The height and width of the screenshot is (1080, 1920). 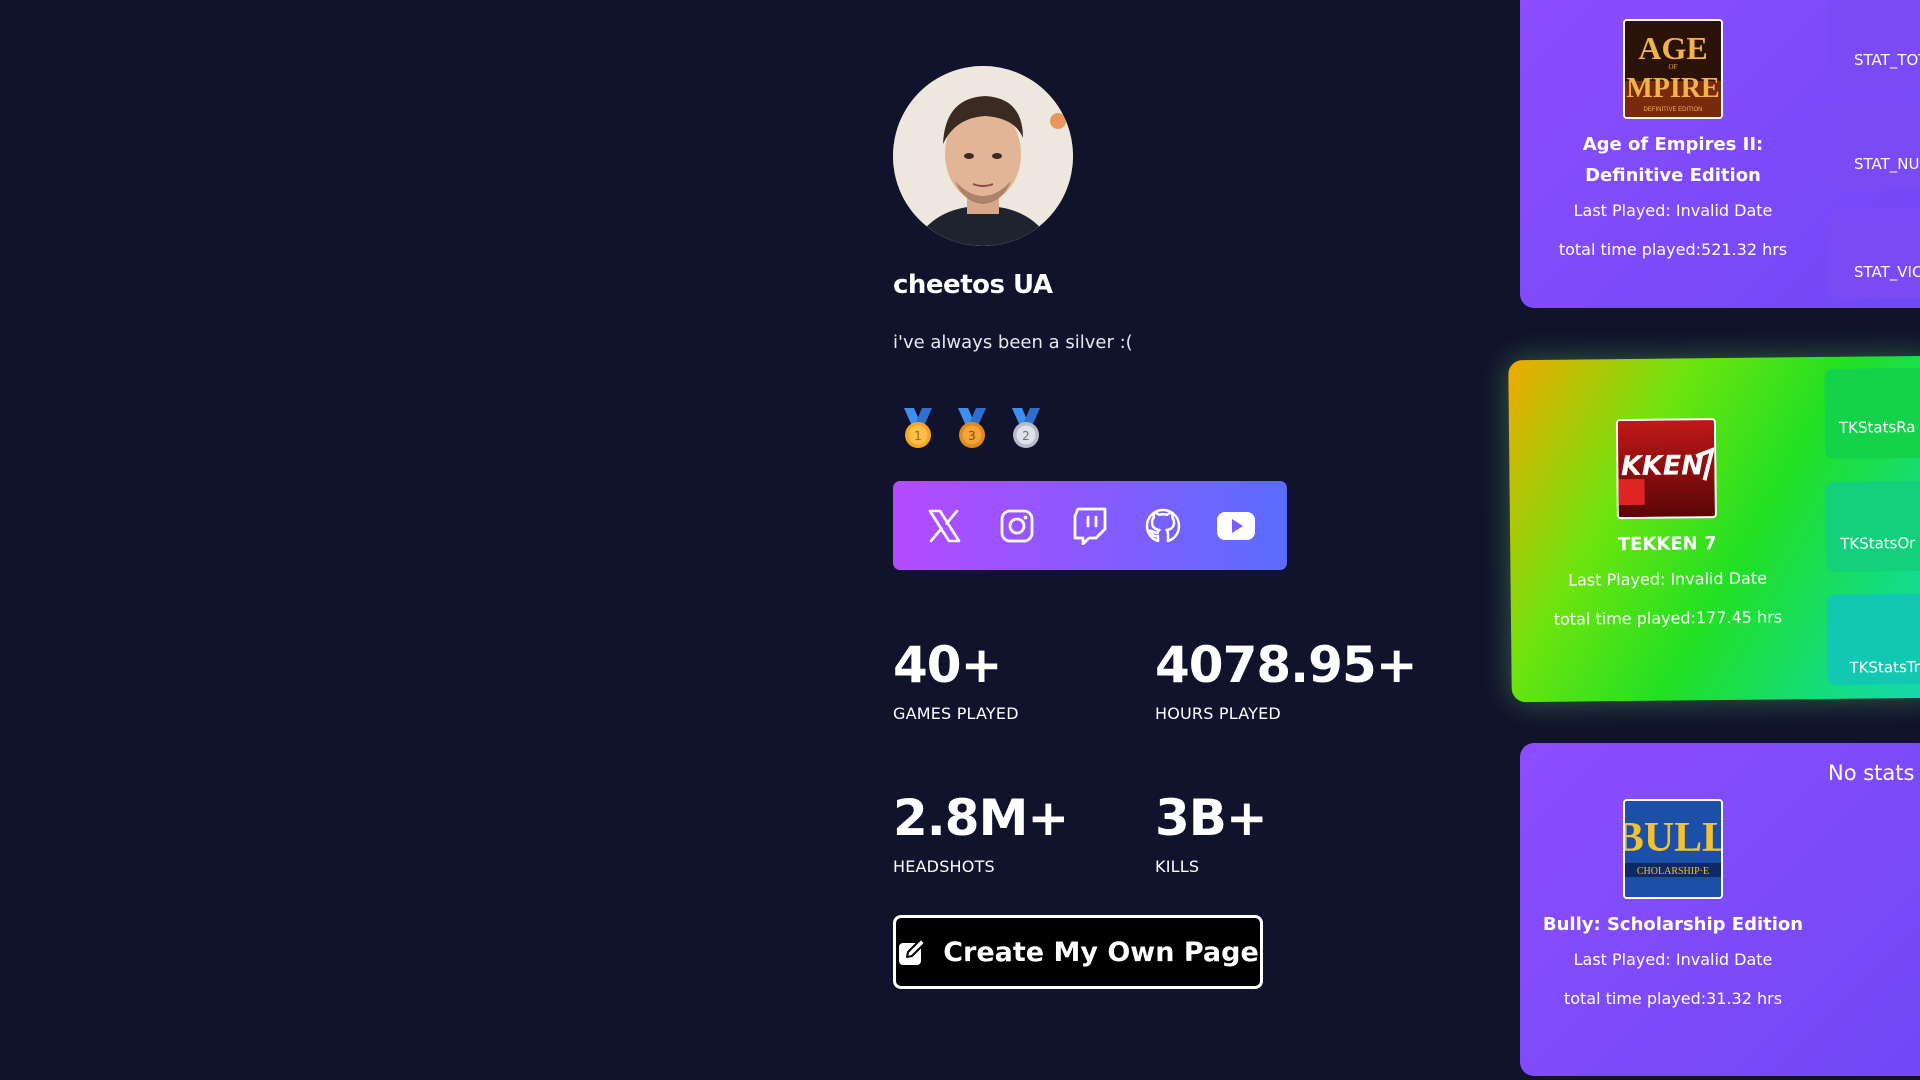 What do you see at coordinates (1673, 924) in the screenshot?
I see `game-title: Bully: Scholarship Edition` at bounding box center [1673, 924].